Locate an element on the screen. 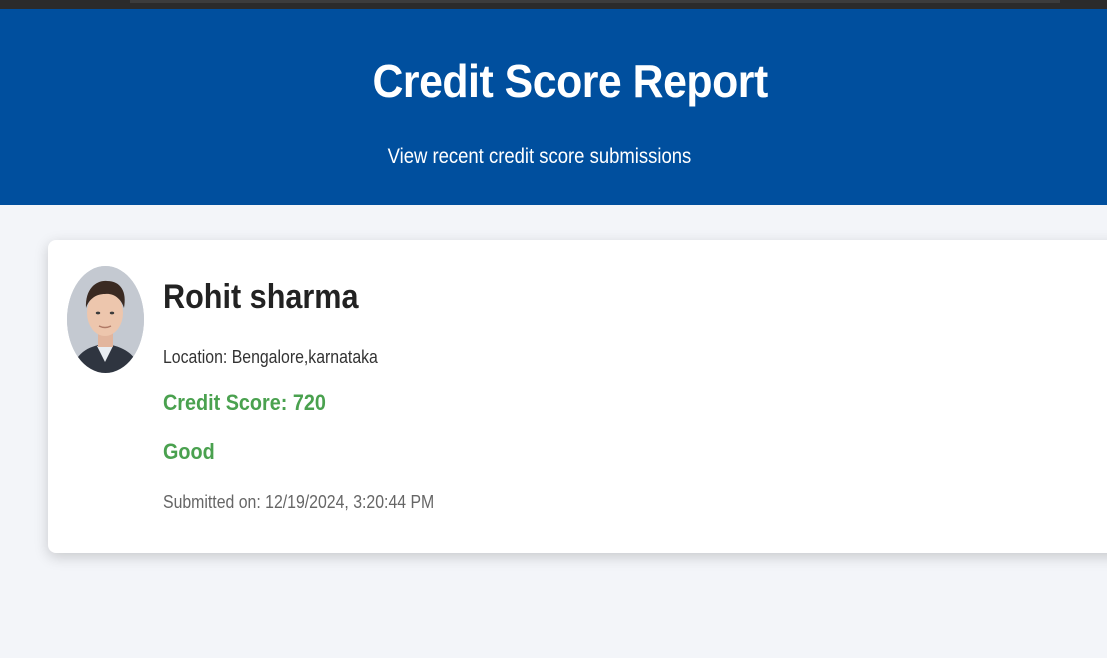  avatar is located at coordinates (105, 319).